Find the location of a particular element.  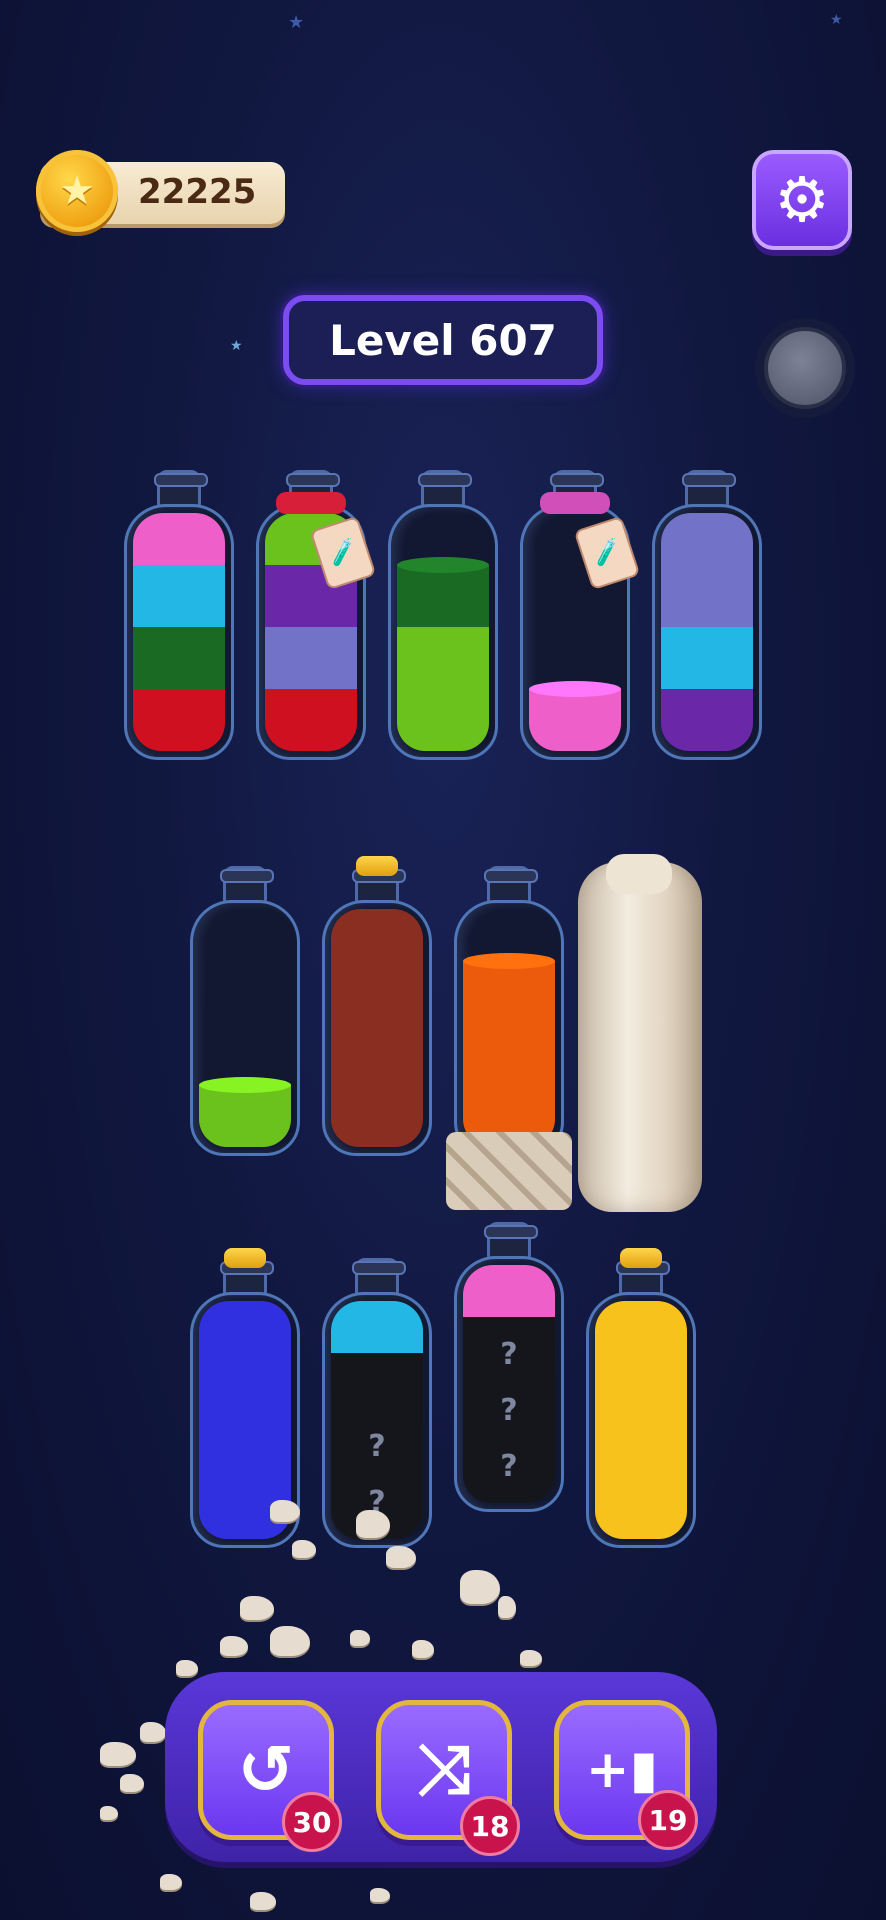

coin-value: 22225 is located at coordinates (197, 192).